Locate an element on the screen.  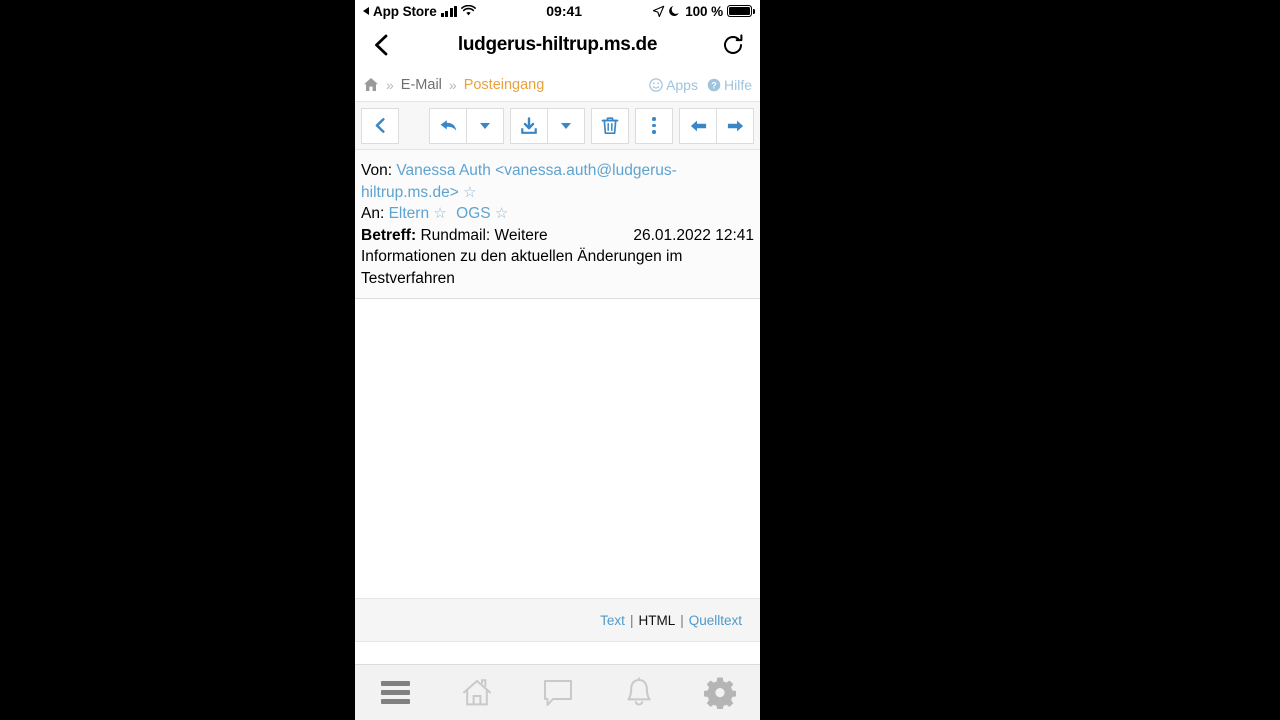
app-bottom-nav is located at coordinates (557, 692).